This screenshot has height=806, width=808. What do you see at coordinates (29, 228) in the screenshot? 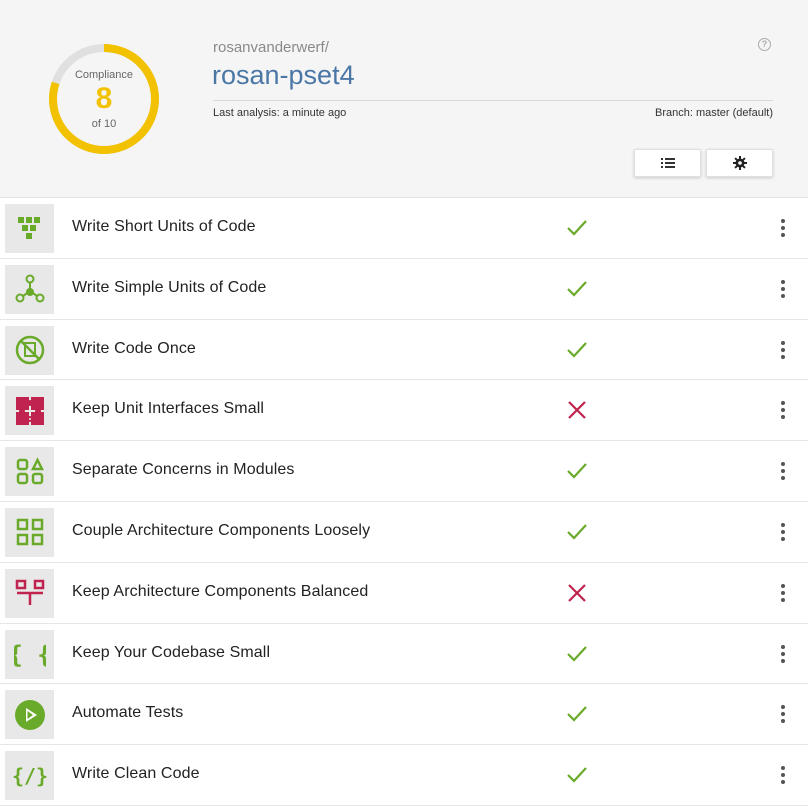
I see `short-units-icon` at bounding box center [29, 228].